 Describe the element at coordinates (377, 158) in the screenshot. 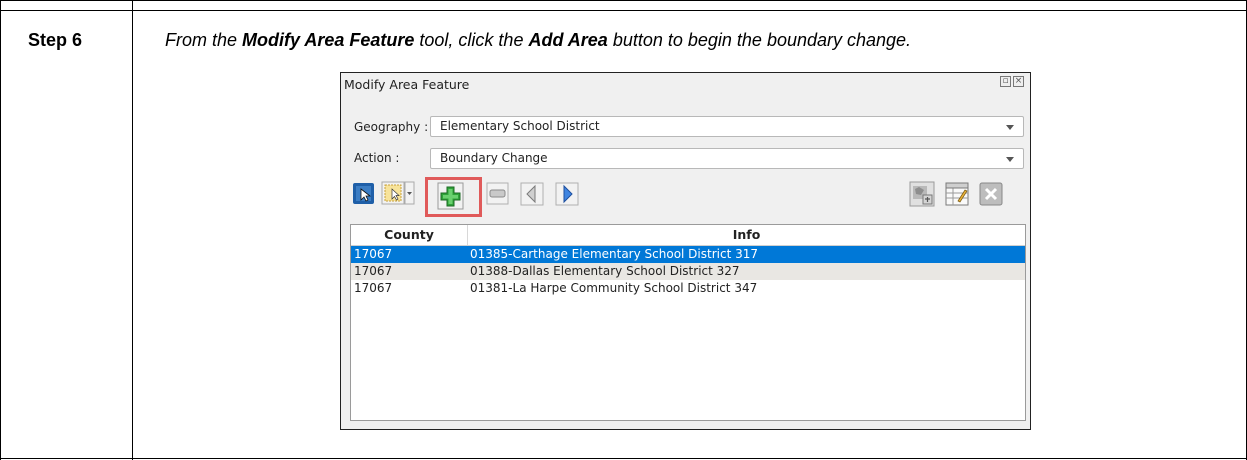

I see `action-label: Action :` at that location.